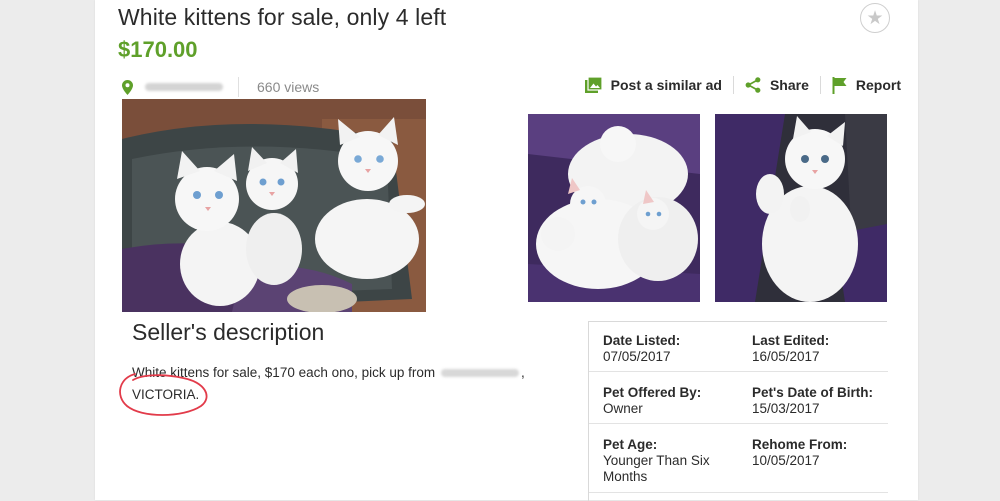 This screenshot has width=1000, height=501. What do you see at coordinates (642, 348) in the screenshot?
I see `detail-date-listed: Date Listed: 07/05/2017` at bounding box center [642, 348].